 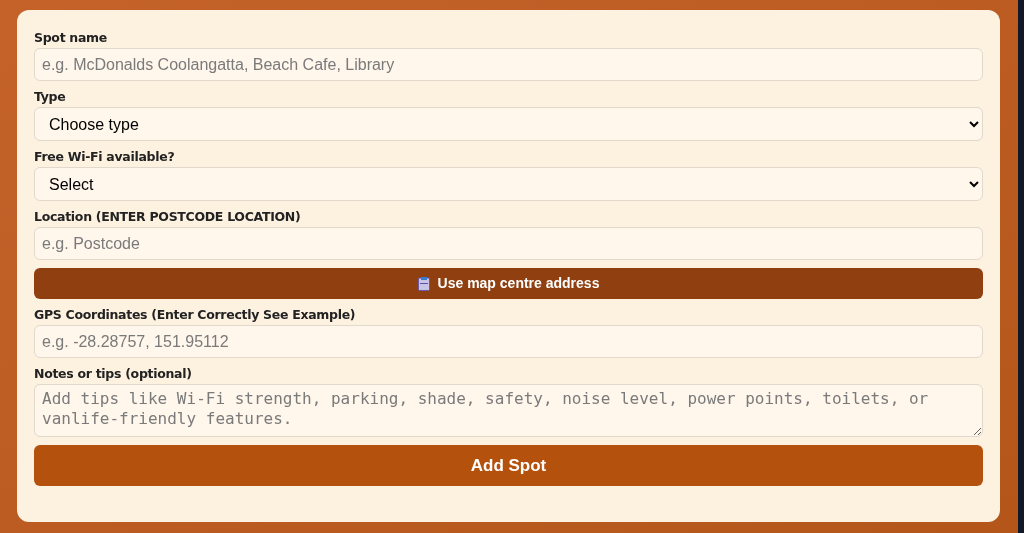 What do you see at coordinates (50, 97) in the screenshot?
I see `field-label: Type` at bounding box center [50, 97].